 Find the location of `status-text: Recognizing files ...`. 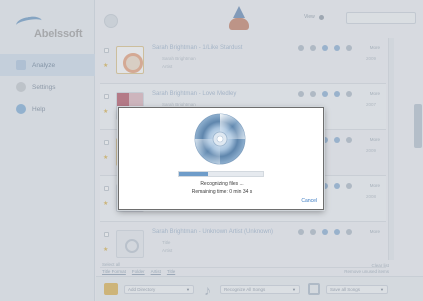

status-text: Recognizing files ... is located at coordinates (222, 184).